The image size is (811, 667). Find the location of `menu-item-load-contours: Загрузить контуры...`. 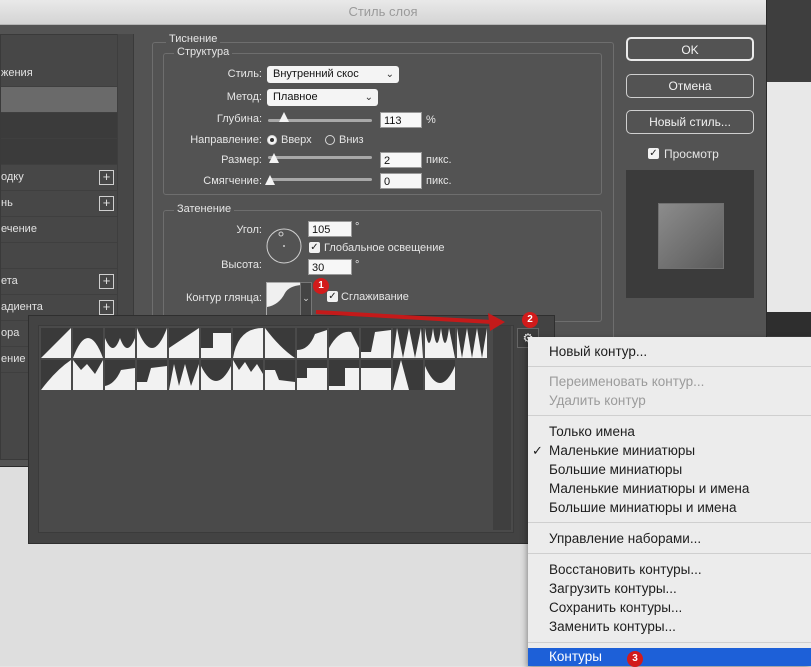

menu-item-load-contours: Загрузить контуры... is located at coordinates (613, 588).